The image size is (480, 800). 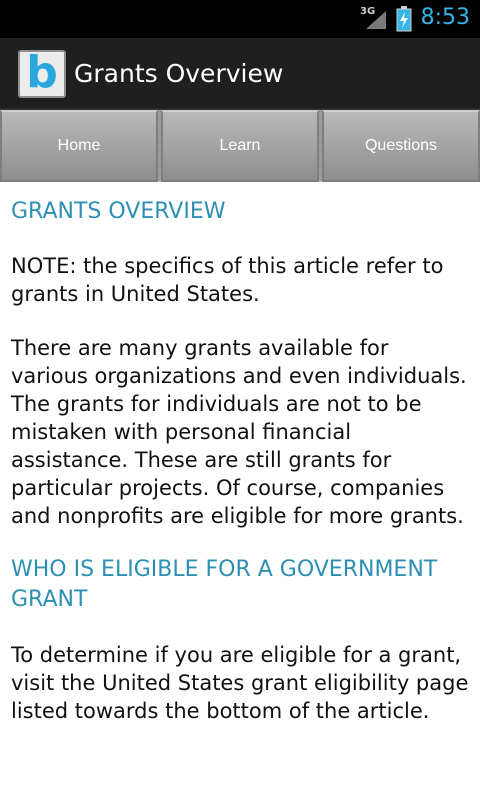 What do you see at coordinates (401, 146) in the screenshot?
I see `tab-questions: Questions` at bounding box center [401, 146].